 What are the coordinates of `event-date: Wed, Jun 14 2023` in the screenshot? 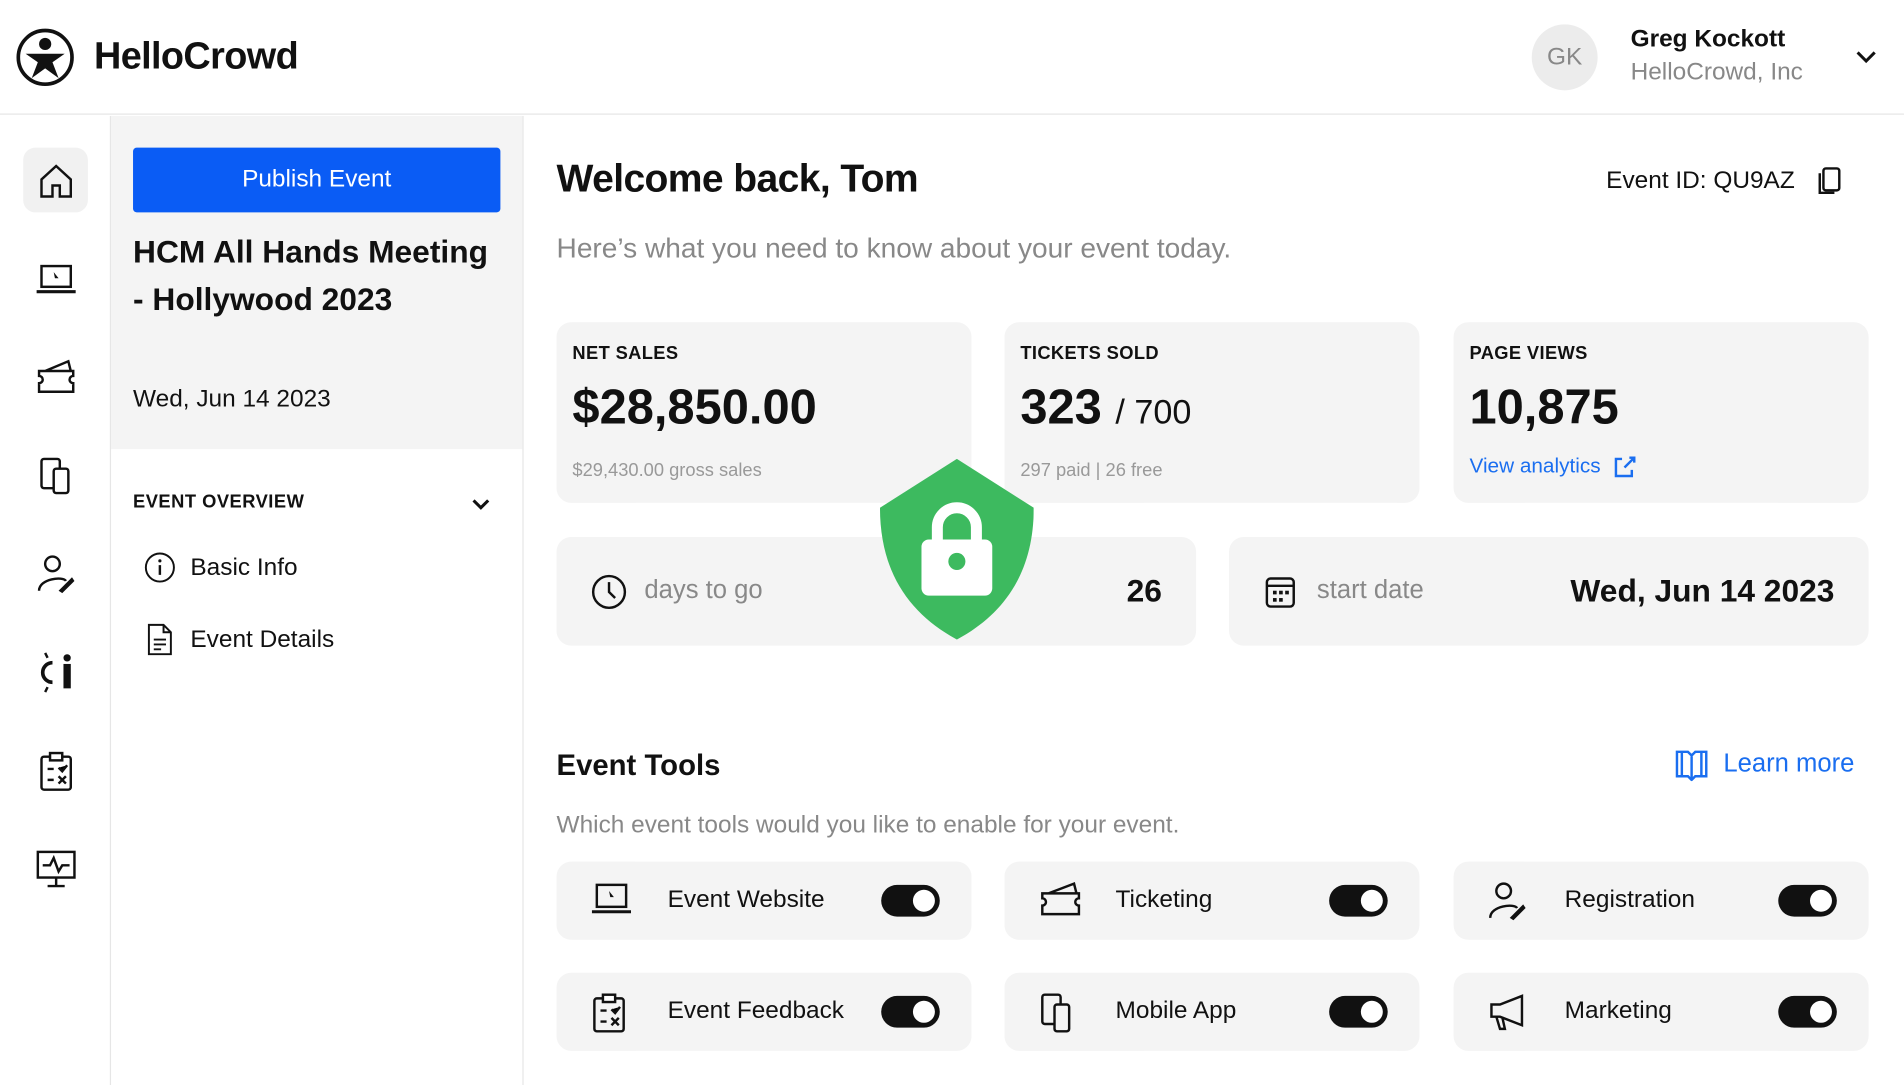 It's located at (232, 399).